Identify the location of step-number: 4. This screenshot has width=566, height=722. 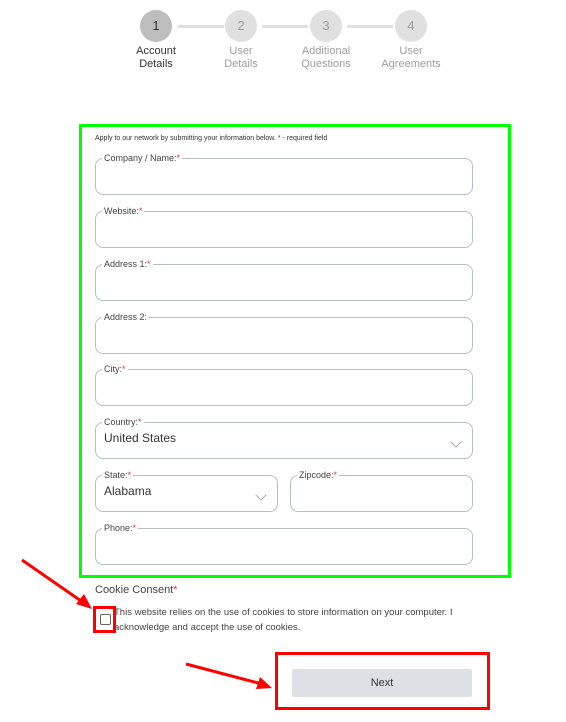
(411, 26).